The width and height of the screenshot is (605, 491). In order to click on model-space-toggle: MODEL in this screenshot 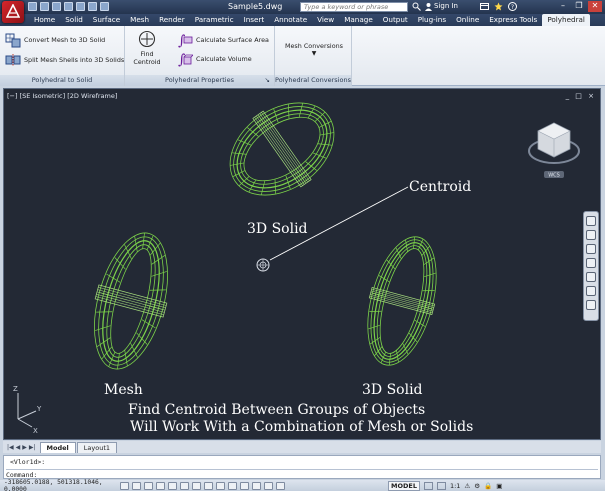, I will do `click(404, 486)`.